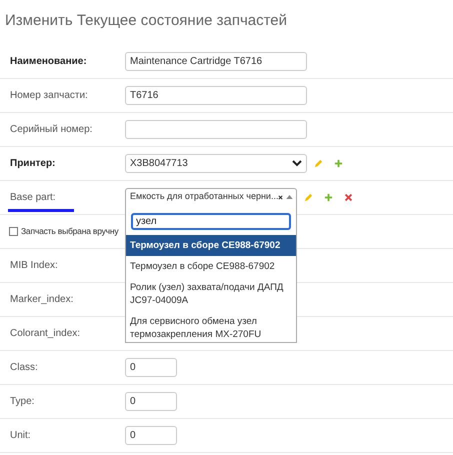  Describe the element at coordinates (13, 231) in the screenshot. I see `checkbox` at that location.